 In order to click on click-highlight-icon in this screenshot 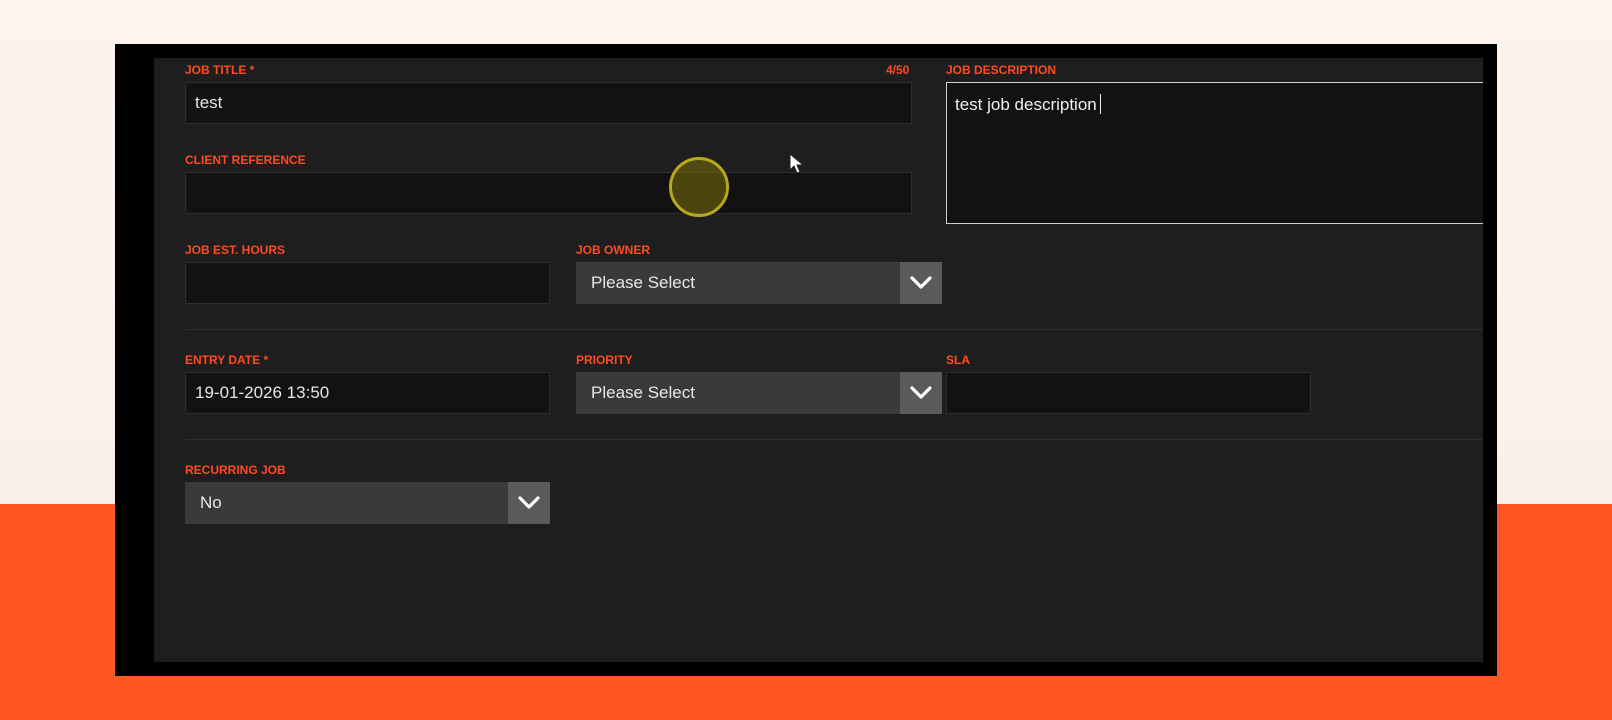, I will do `click(699, 187)`.